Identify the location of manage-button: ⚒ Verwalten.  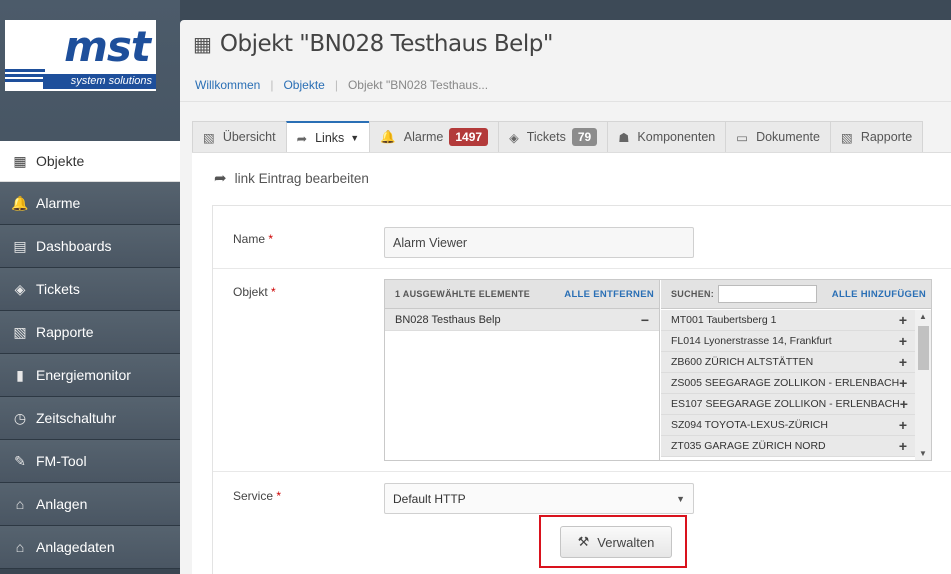
(616, 542).